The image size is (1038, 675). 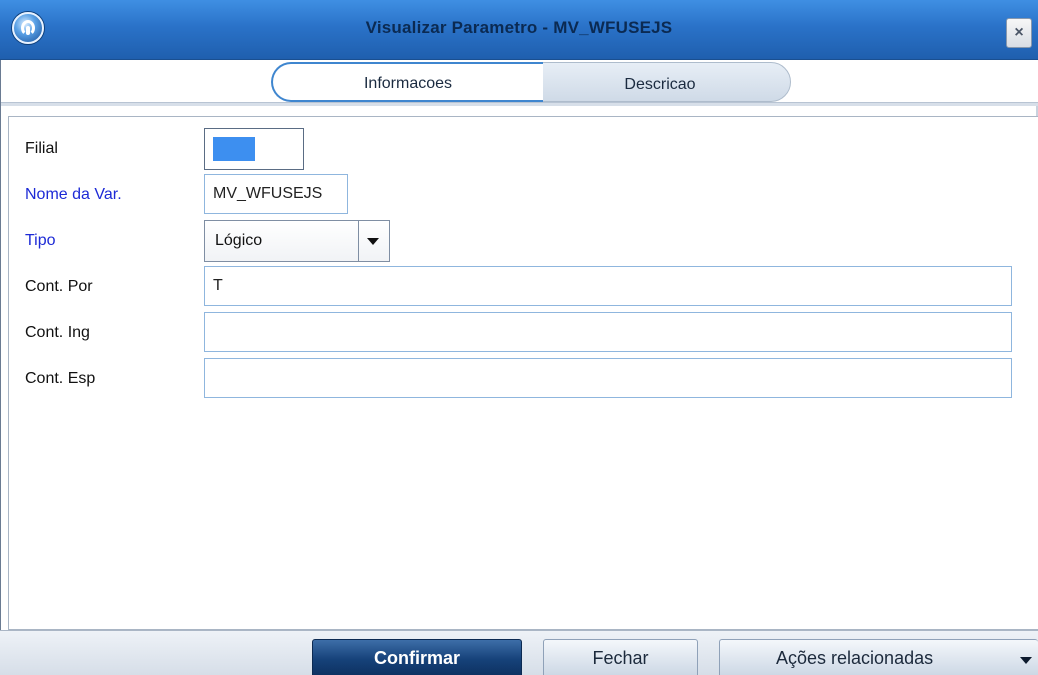 I want to click on filial-selection-highlight, so click(x=234, y=149).